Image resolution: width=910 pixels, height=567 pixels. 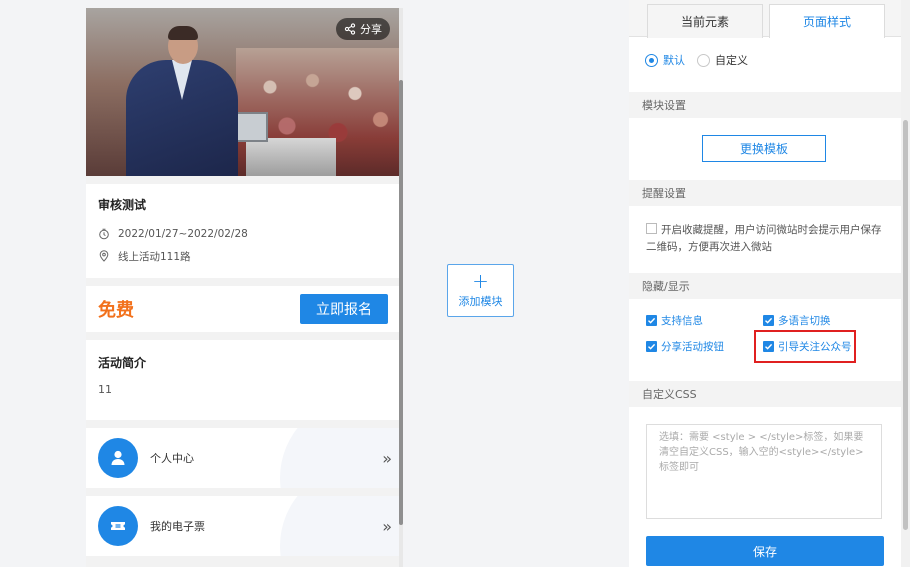 I want to click on section-header-module: 模块设置, so click(x=765, y=105).